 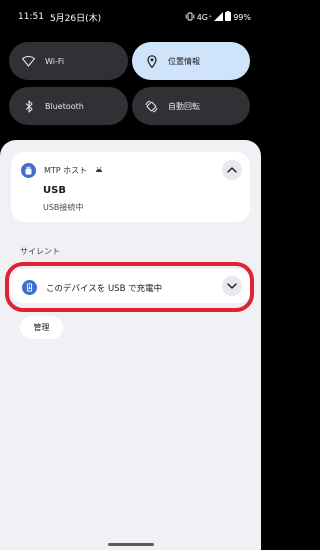 I want to click on location-pin-icon, so click(x=151, y=61).